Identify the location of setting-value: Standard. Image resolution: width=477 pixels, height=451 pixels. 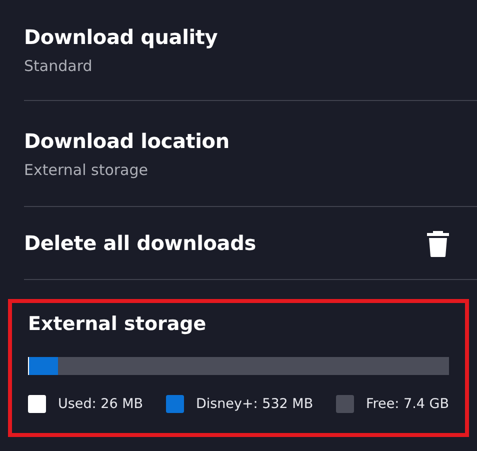
(59, 66).